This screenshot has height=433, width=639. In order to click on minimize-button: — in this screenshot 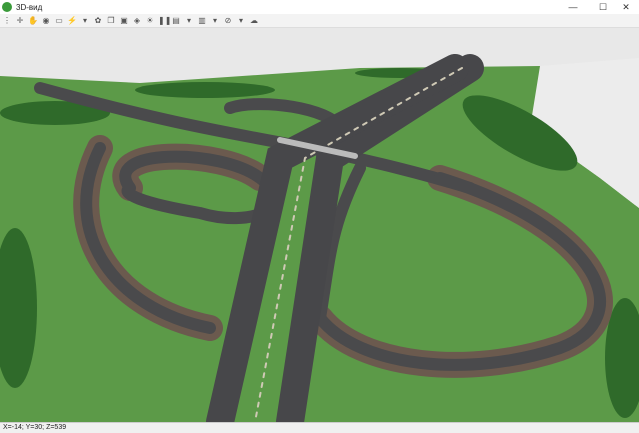, I will do `click(573, 7)`.